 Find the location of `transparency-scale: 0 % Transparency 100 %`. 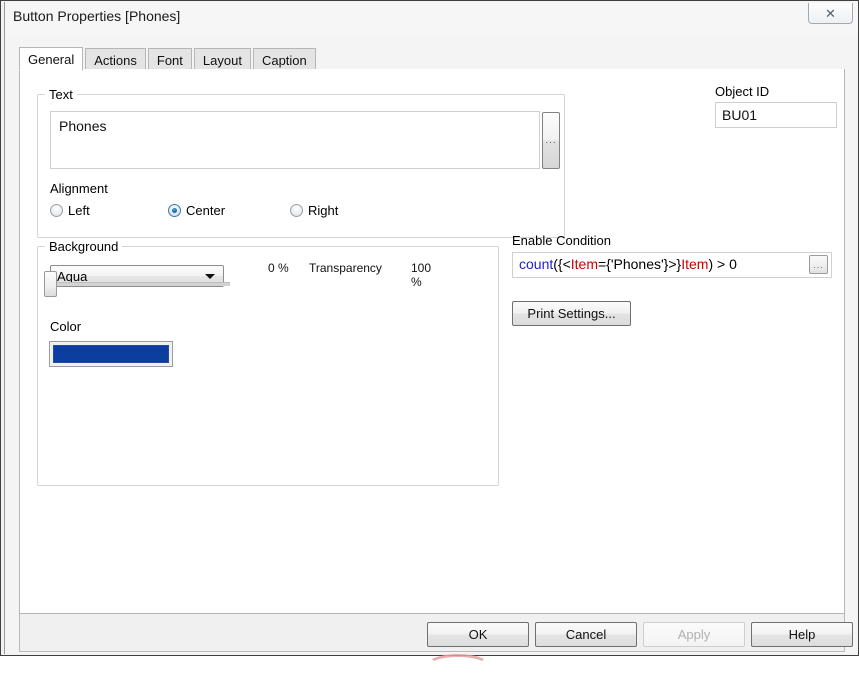

transparency-scale: 0 % Transparency 100 % is located at coordinates (353, 275).